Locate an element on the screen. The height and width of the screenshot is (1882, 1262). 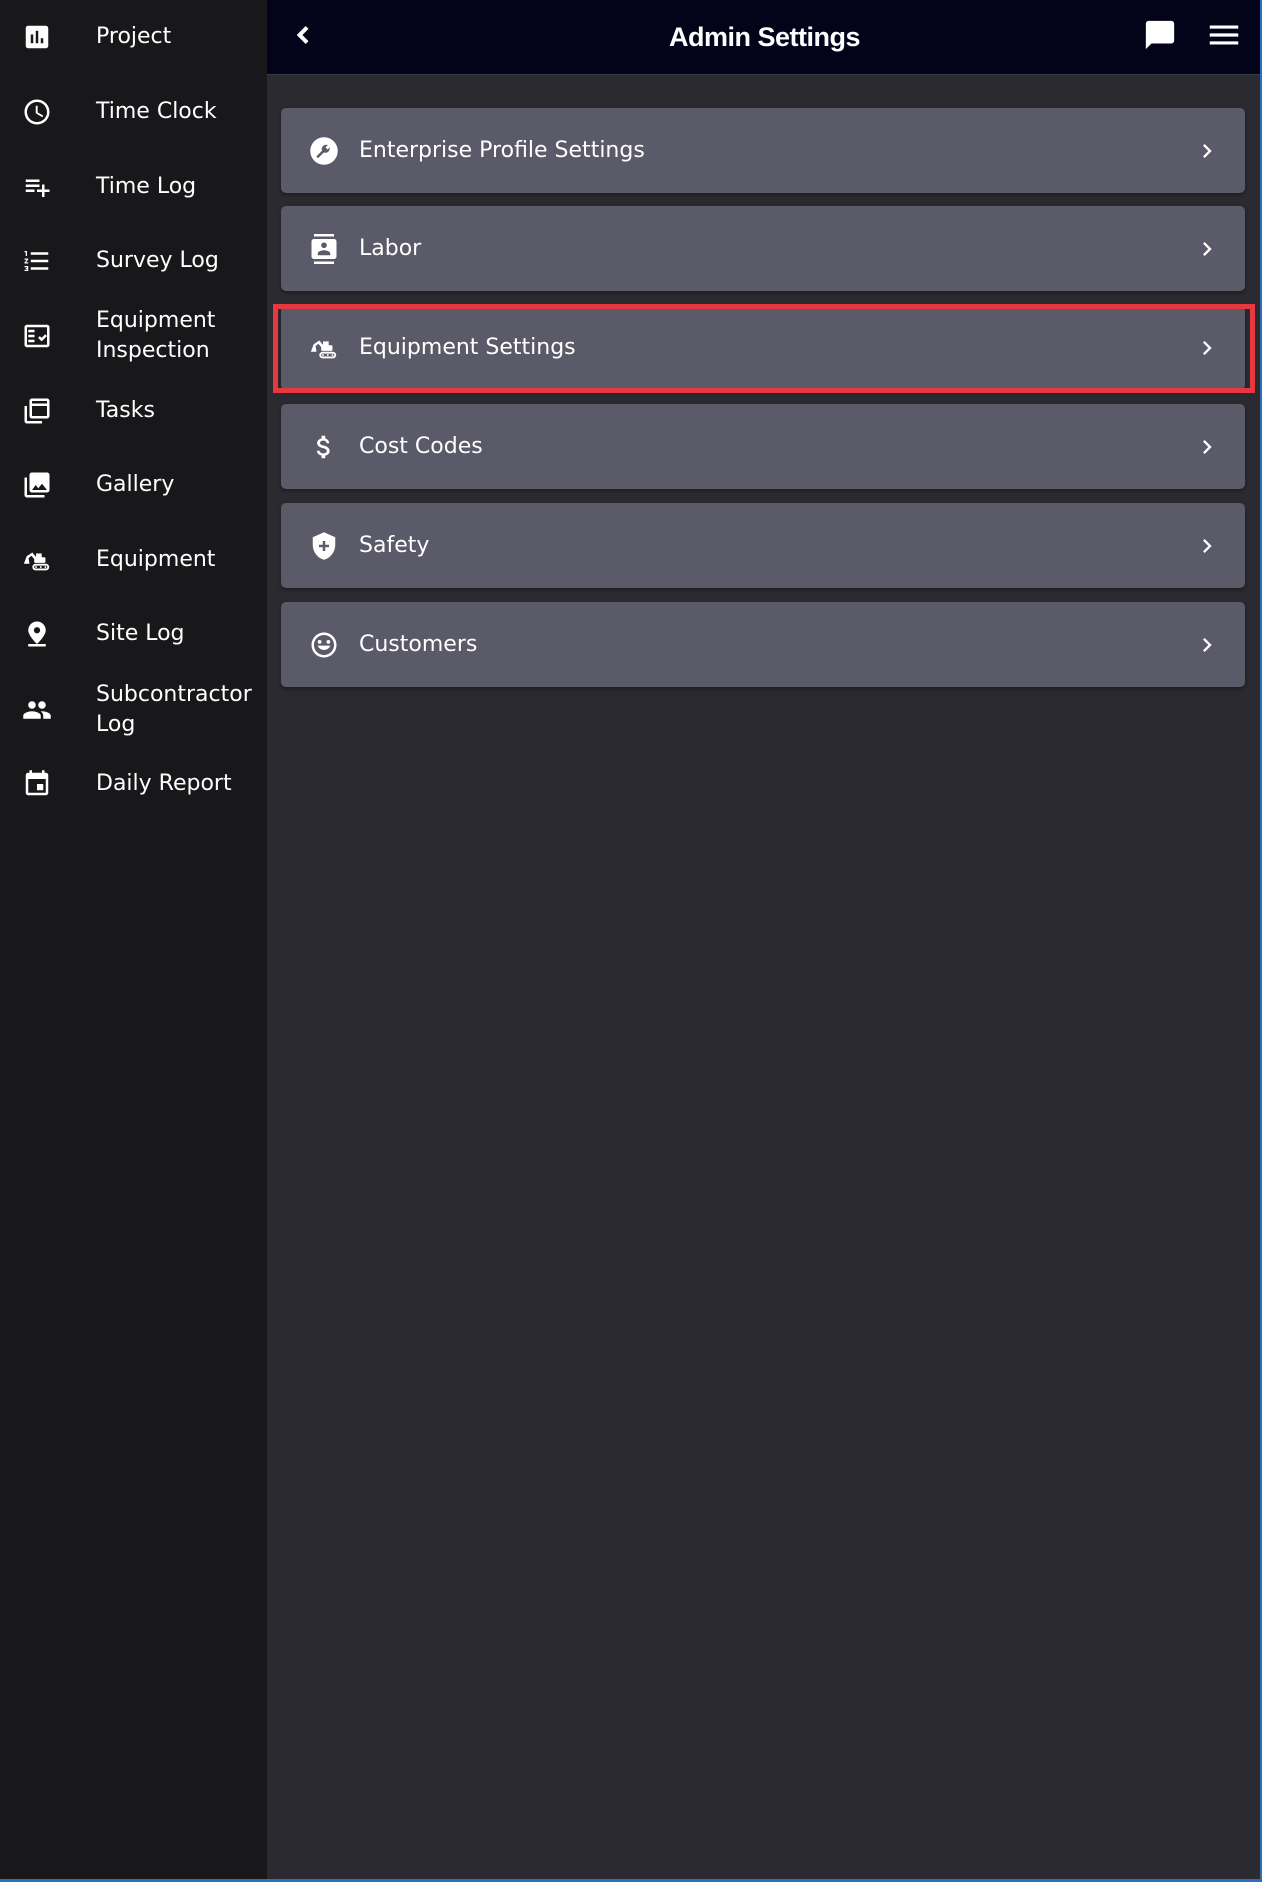
settings-item-enterprise-profile: Enterprise Profile Settings is located at coordinates (763, 150).